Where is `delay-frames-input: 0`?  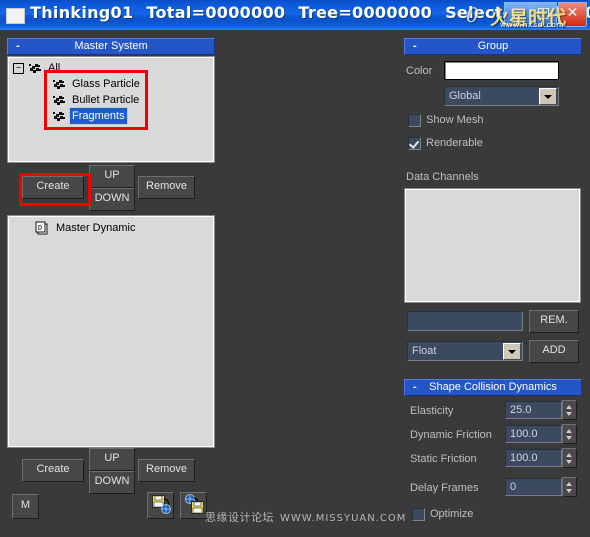
delay-frames-input: 0 is located at coordinates (533, 487).